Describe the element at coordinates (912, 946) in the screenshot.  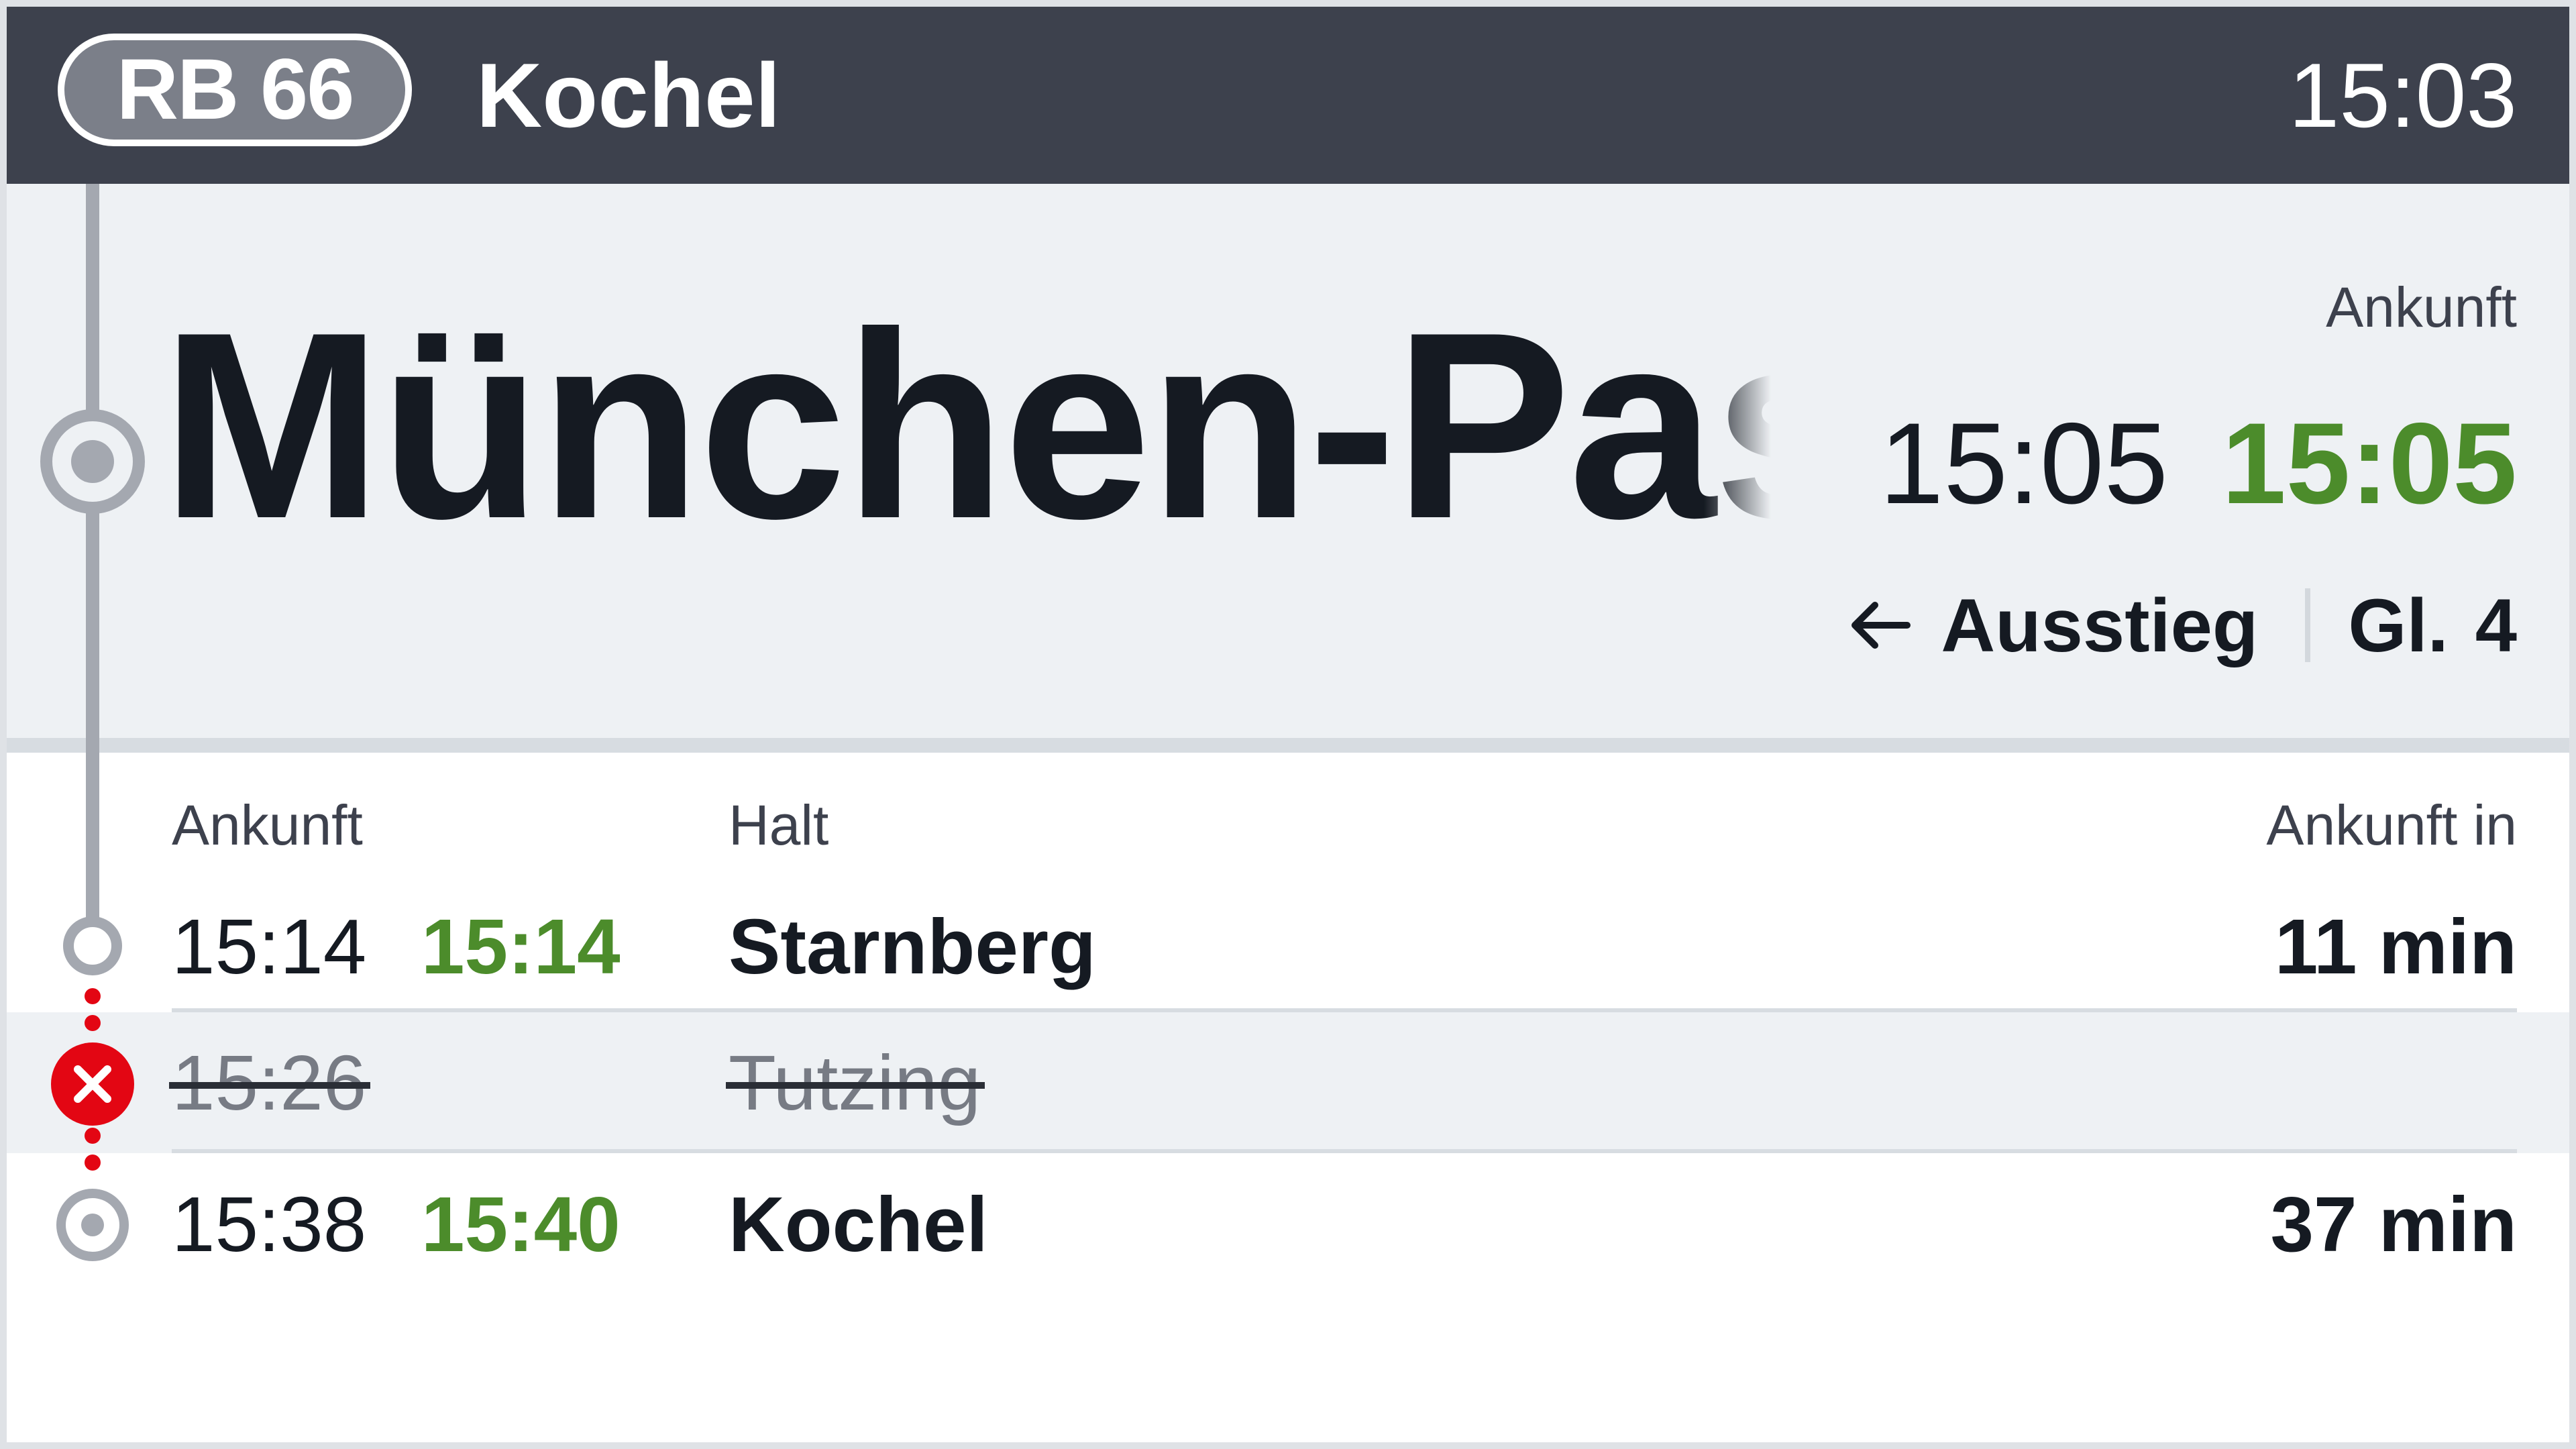
I see `stop-name: Starnberg` at that location.